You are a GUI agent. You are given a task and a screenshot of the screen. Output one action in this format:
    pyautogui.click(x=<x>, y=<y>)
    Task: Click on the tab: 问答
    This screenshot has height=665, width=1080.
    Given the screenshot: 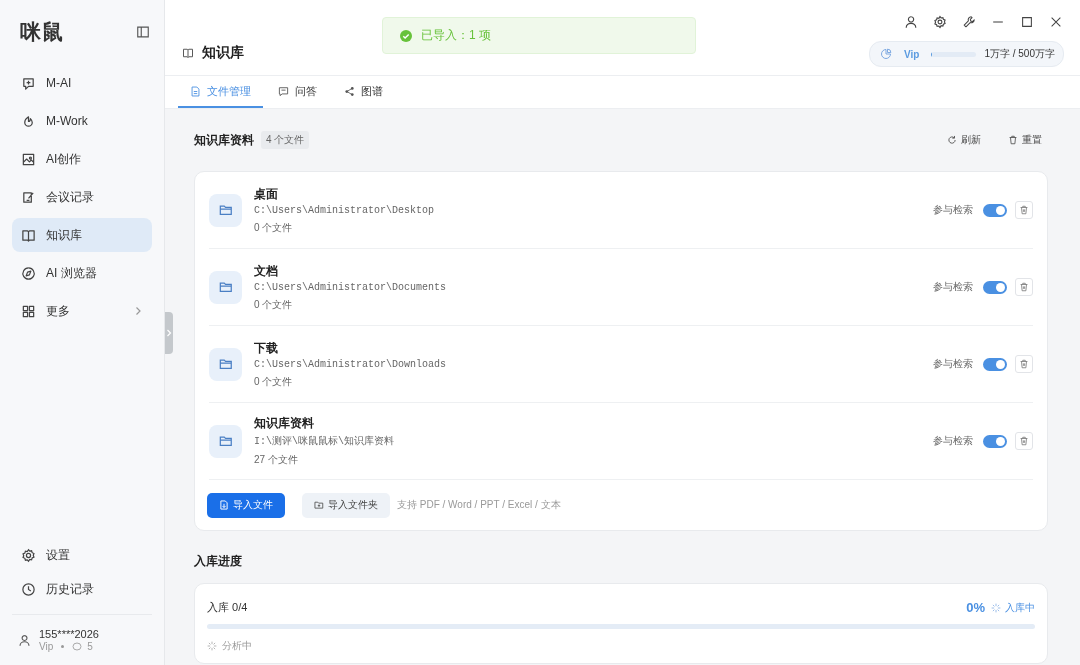 What is the action you would take?
    pyautogui.click(x=297, y=92)
    